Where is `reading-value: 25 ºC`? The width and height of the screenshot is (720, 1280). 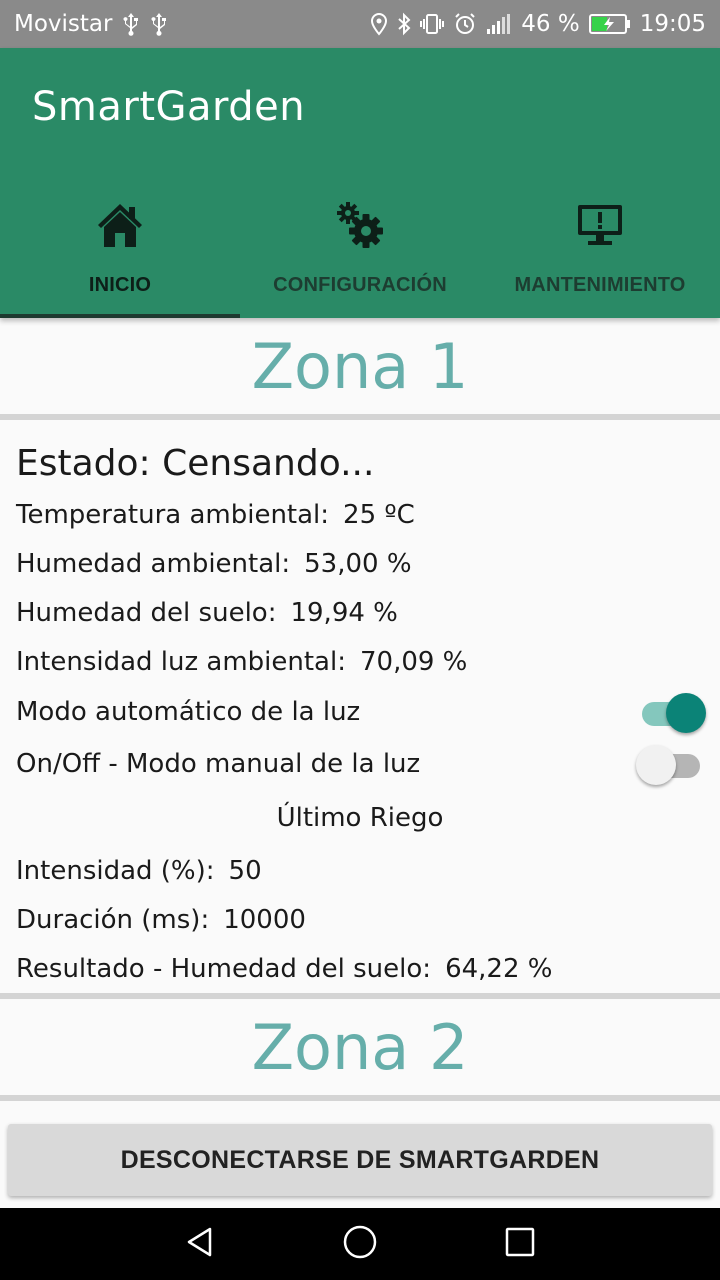 reading-value: 25 ºC is located at coordinates (379, 514).